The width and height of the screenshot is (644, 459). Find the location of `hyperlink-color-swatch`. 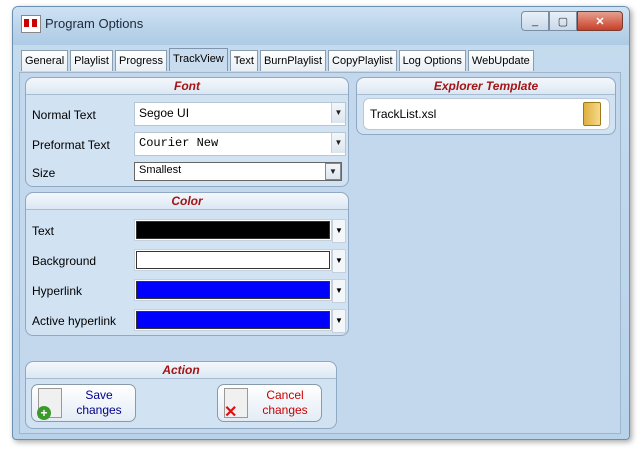

hyperlink-color-swatch is located at coordinates (233, 290).